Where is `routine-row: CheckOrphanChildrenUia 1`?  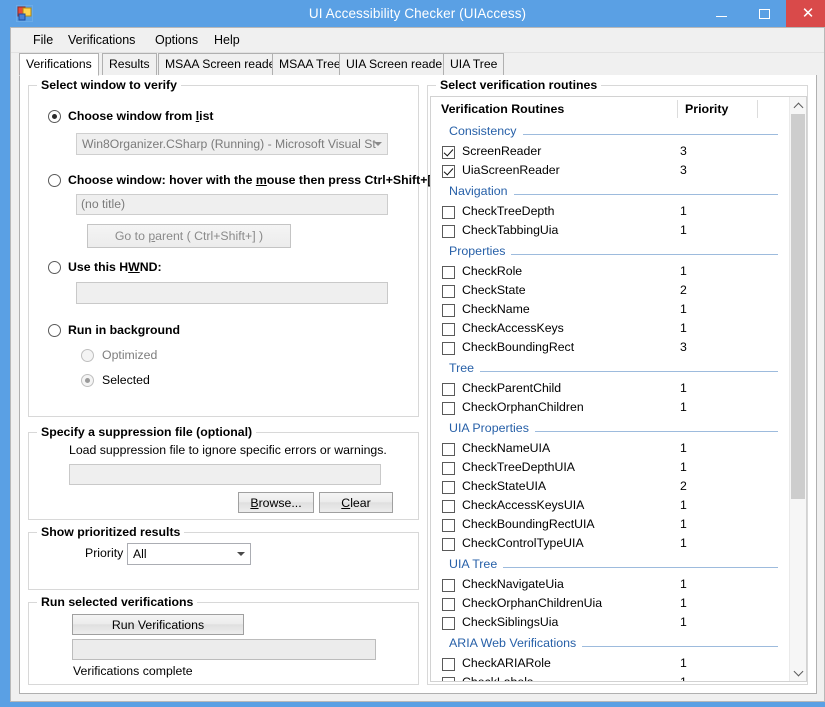
routine-row: CheckOrphanChildrenUia 1 is located at coordinates (610, 604).